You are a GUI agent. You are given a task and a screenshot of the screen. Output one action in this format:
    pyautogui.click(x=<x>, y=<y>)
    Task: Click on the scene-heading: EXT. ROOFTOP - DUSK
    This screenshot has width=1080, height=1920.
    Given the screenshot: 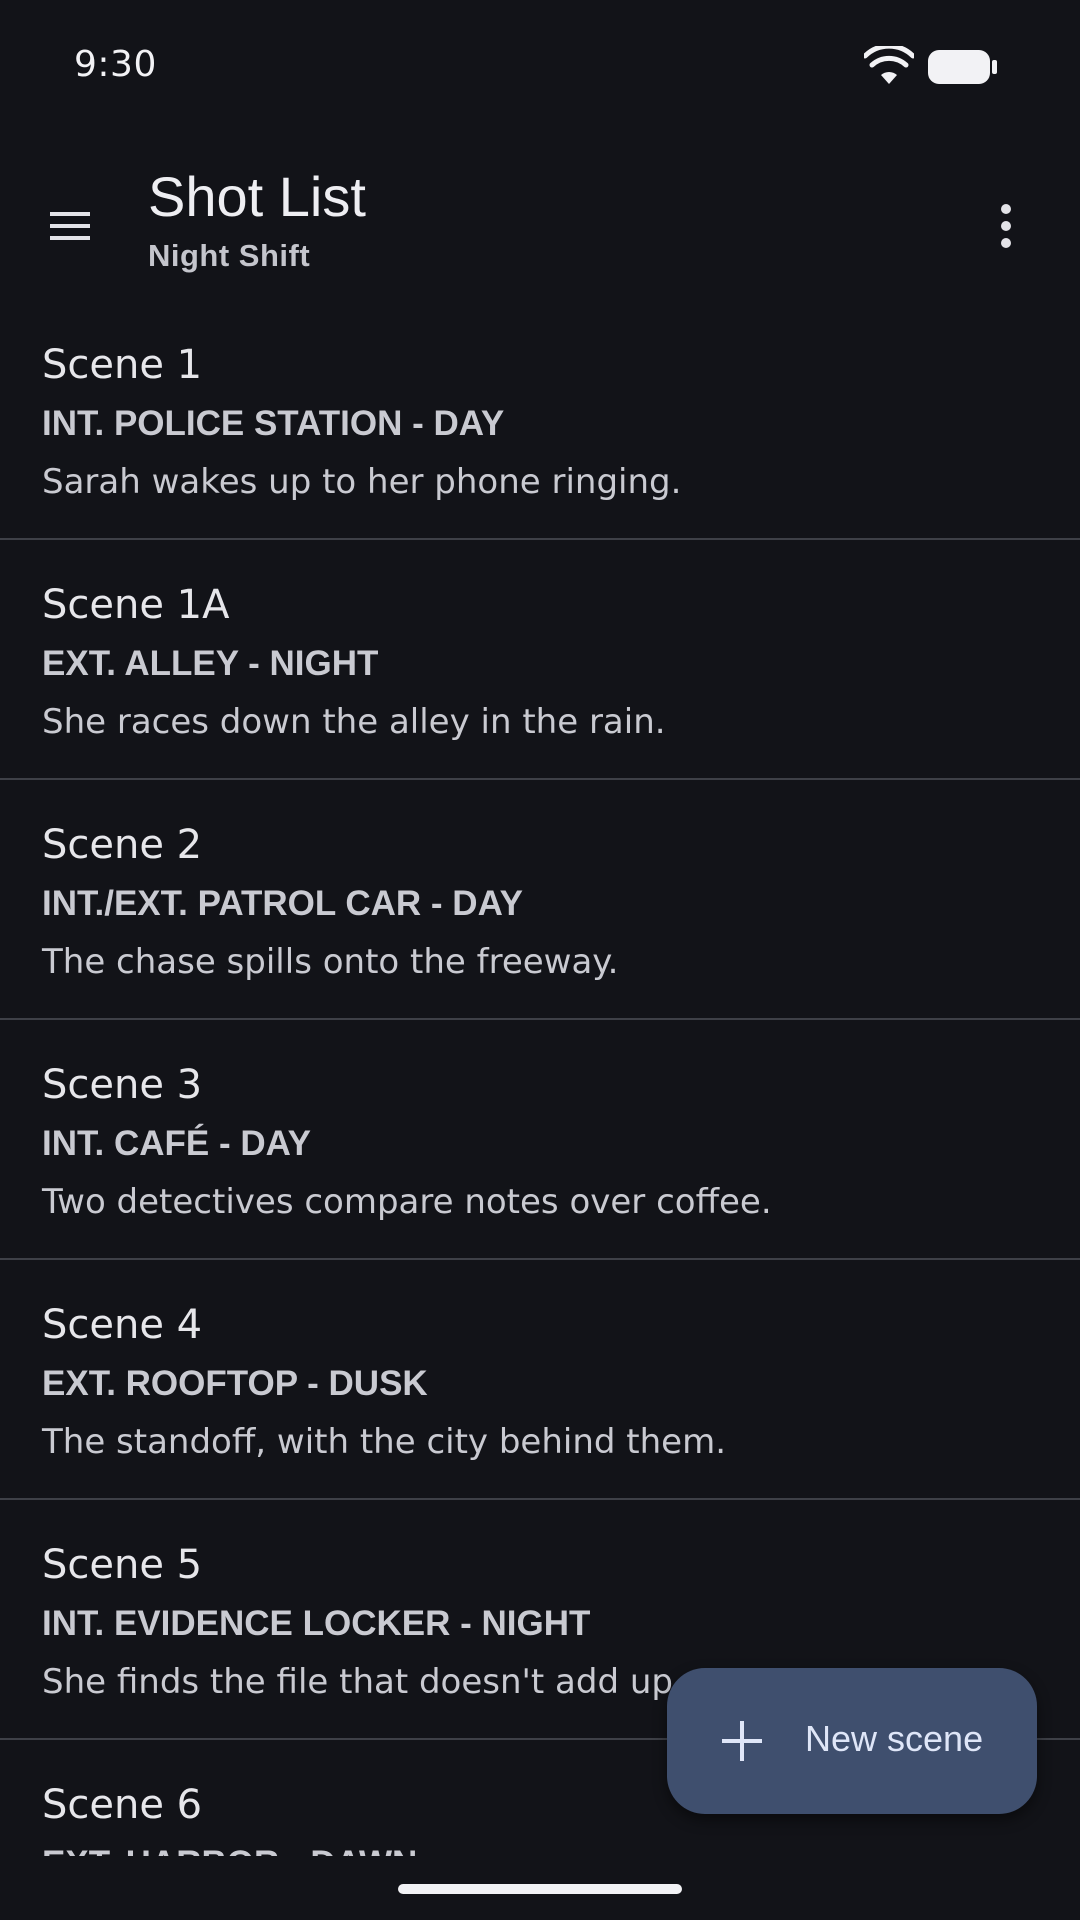 What is the action you would take?
    pyautogui.click(x=235, y=1383)
    